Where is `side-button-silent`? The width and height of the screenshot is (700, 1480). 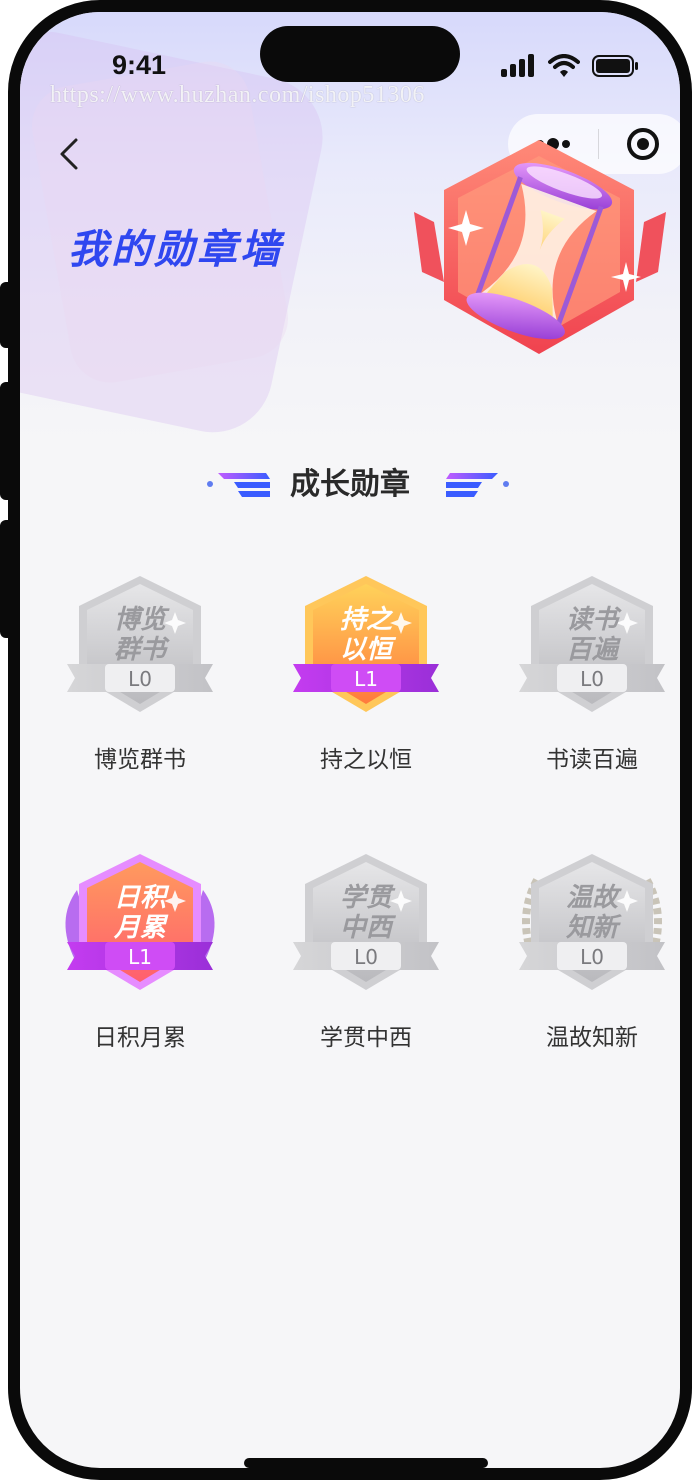 side-button-silent is located at coordinates (6, 315).